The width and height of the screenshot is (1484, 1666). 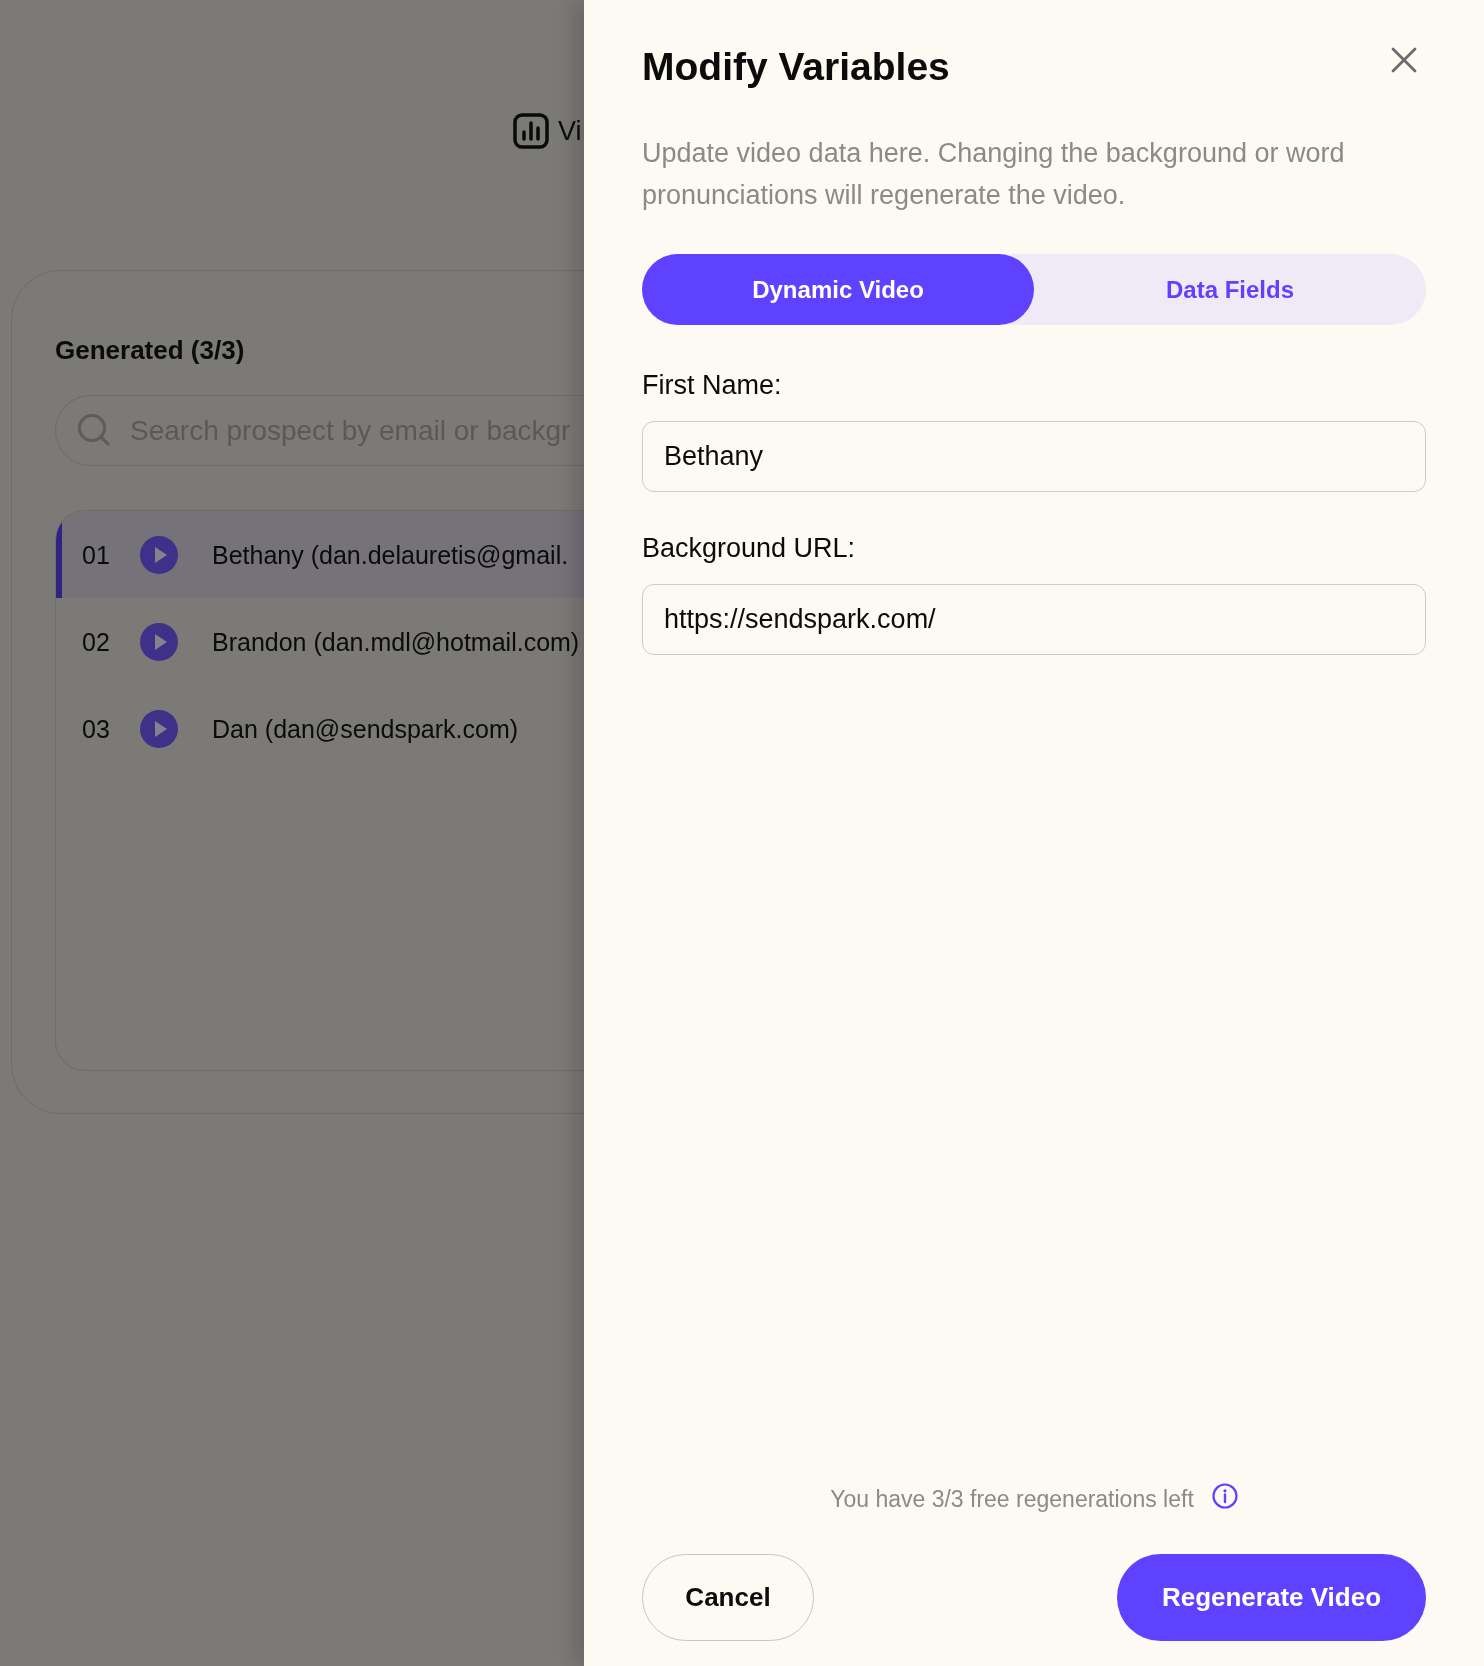 What do you see at coordinates (728, 1597) in the screenshot?
I see `cancel-button: Cancel` at bounding box center [728, 1597].